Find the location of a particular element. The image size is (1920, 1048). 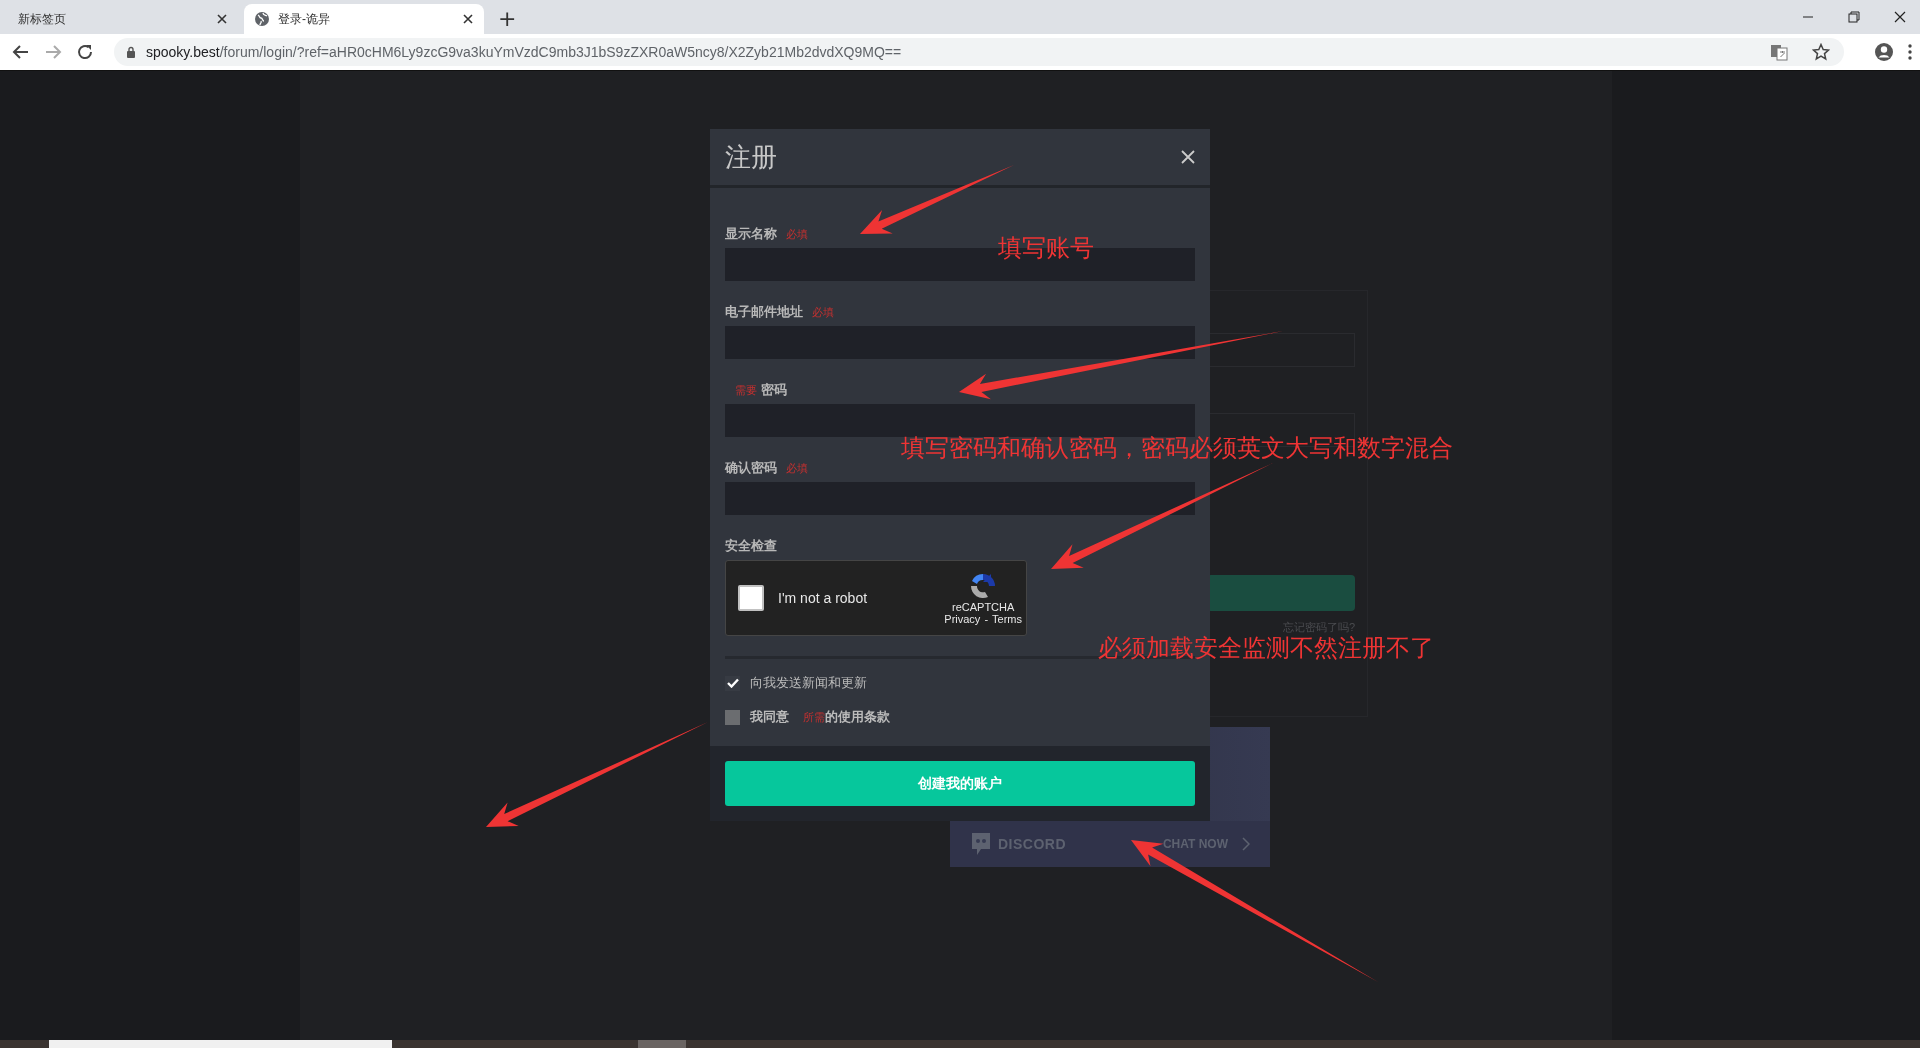

menu-icon is located at coordinates (1910, 52).